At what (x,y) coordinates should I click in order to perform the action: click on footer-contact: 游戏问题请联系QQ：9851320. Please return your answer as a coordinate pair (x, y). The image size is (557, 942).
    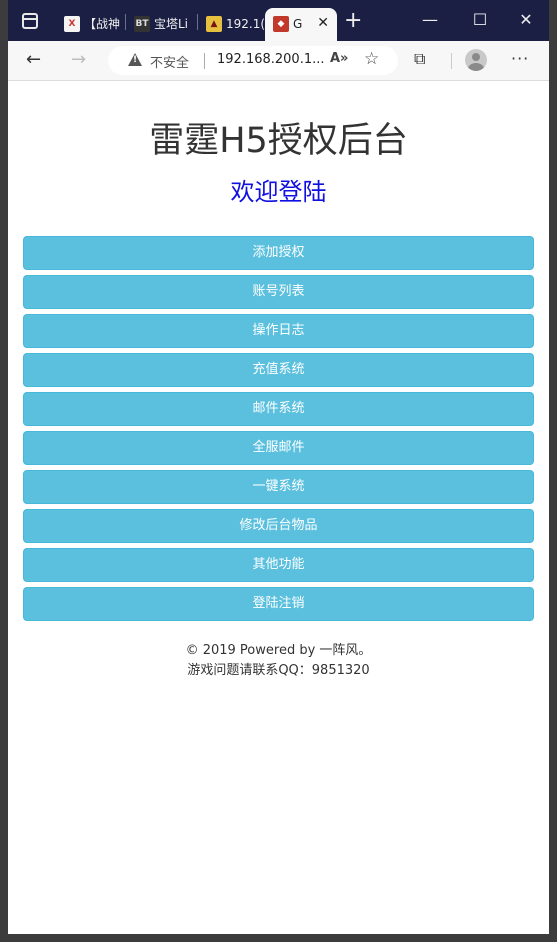
    Looking at the image, I should click on (278, 670).